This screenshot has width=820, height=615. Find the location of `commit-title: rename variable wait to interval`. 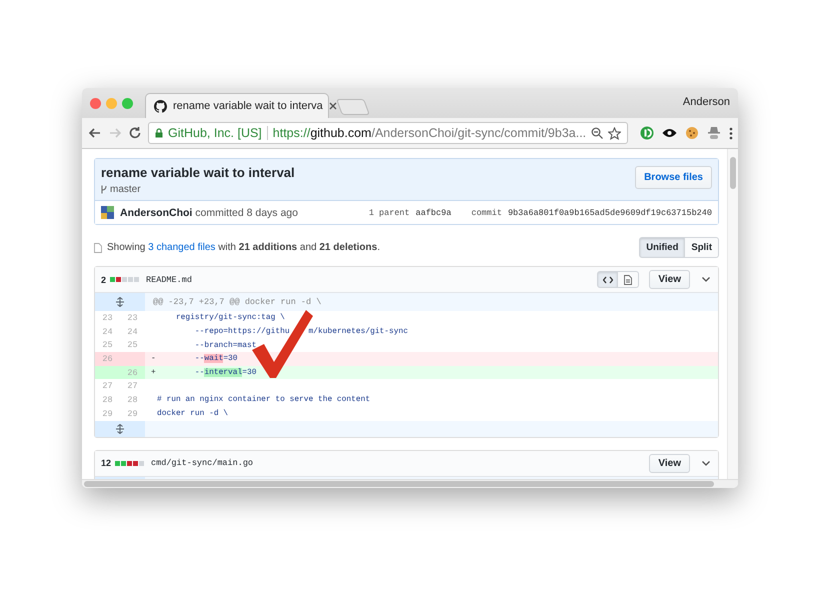

commit-title: rename variable wait to interval is located at coordinates (198, 172).